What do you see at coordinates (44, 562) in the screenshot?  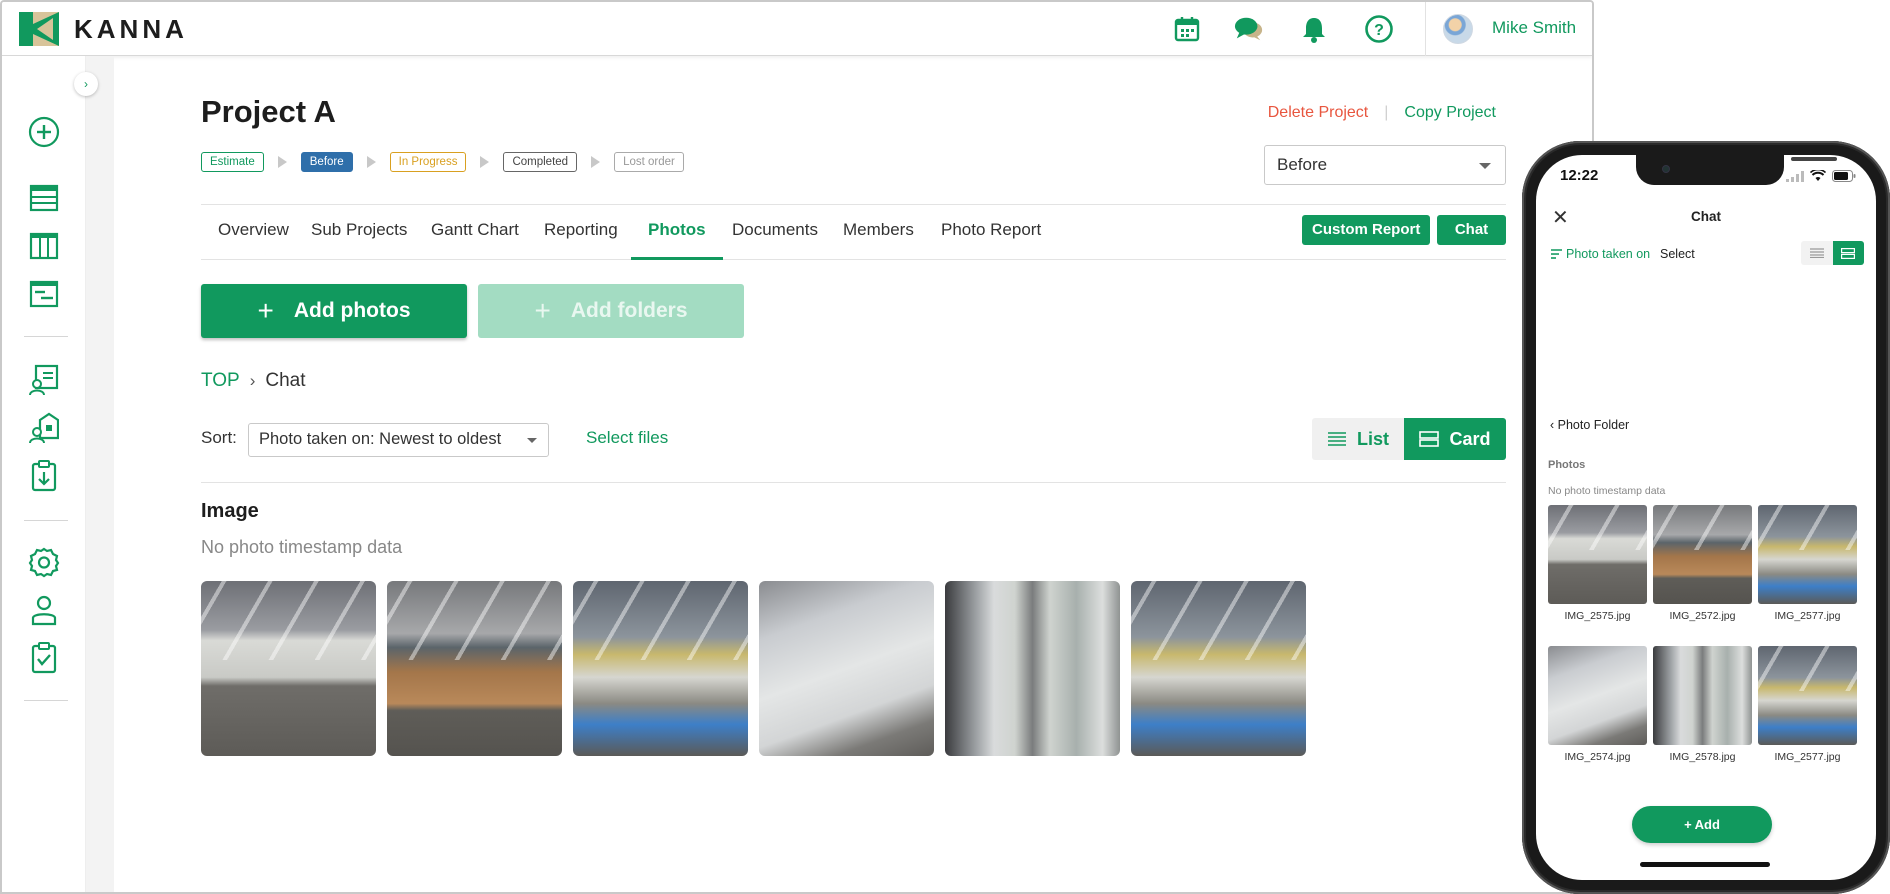 I see `settings-icon` at bounding box center [44, 562].